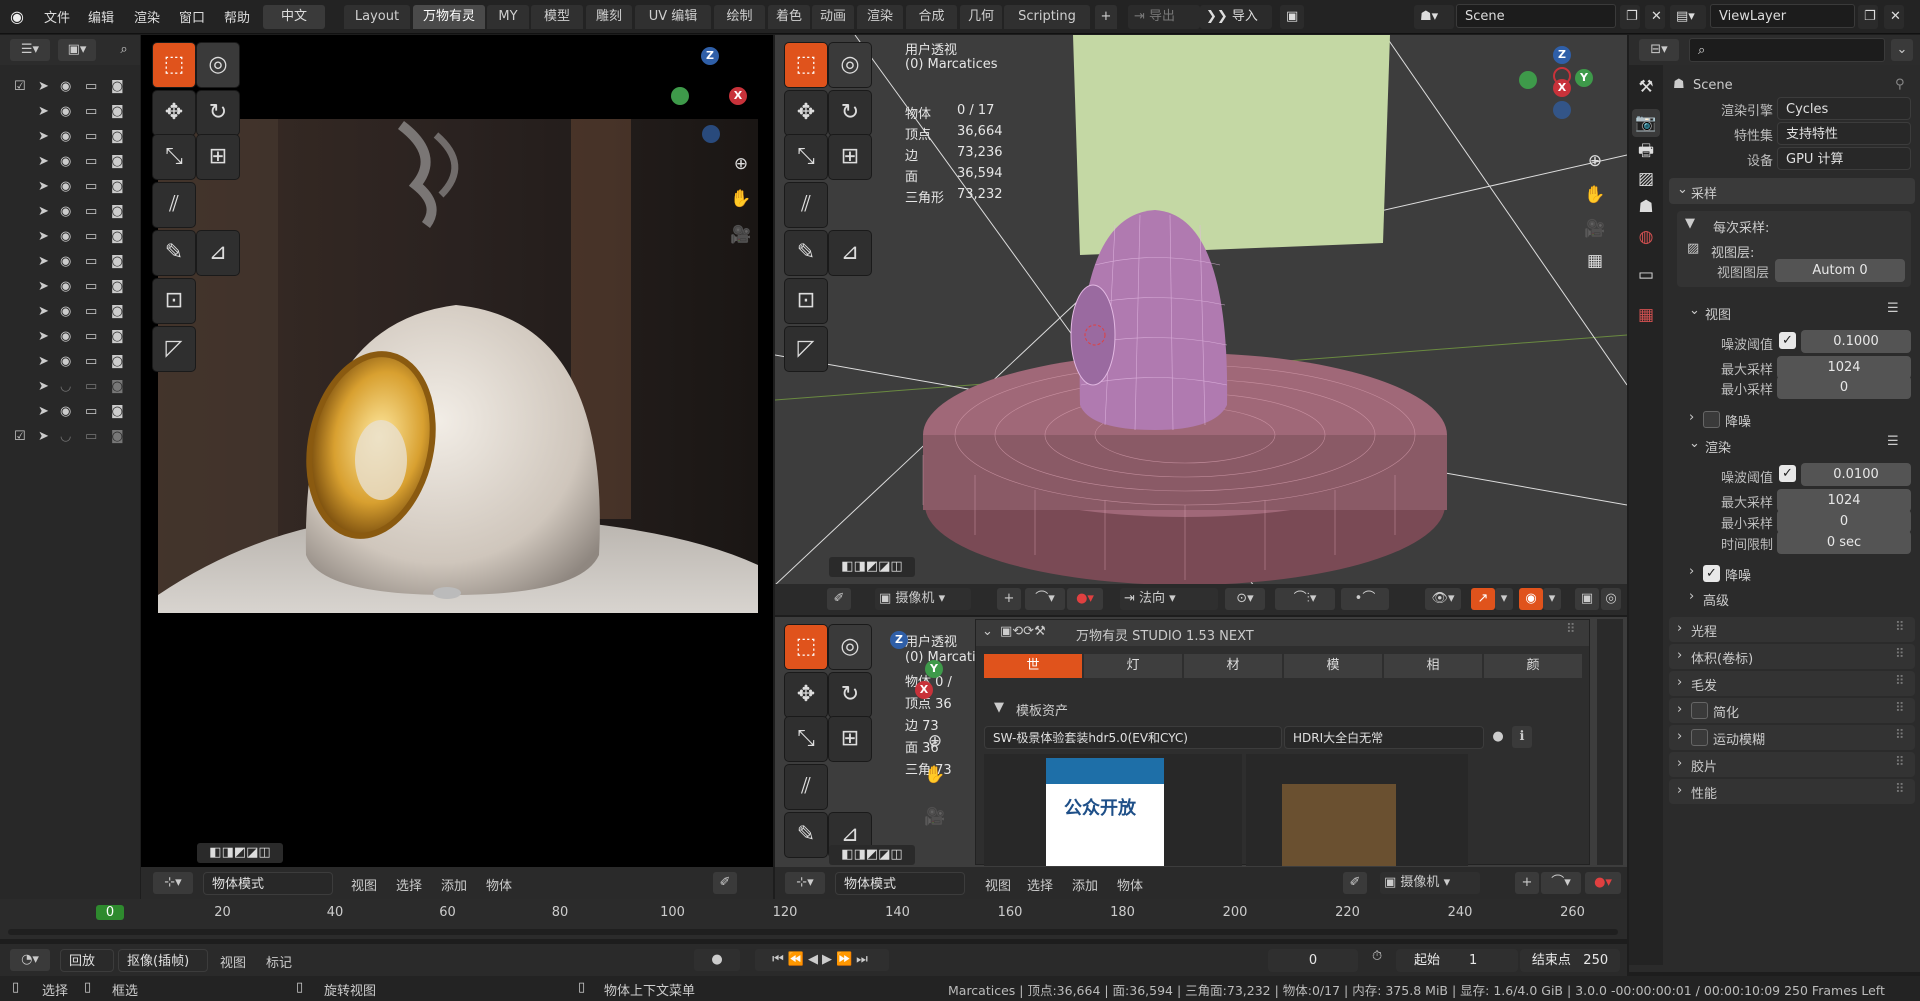 The height and width of the screenshot is (1001, 1920). What do you see at coordinates (1313, 960) in the screenshot?
I see `current-frame-field: 0` at bounding box center [1313, 960].